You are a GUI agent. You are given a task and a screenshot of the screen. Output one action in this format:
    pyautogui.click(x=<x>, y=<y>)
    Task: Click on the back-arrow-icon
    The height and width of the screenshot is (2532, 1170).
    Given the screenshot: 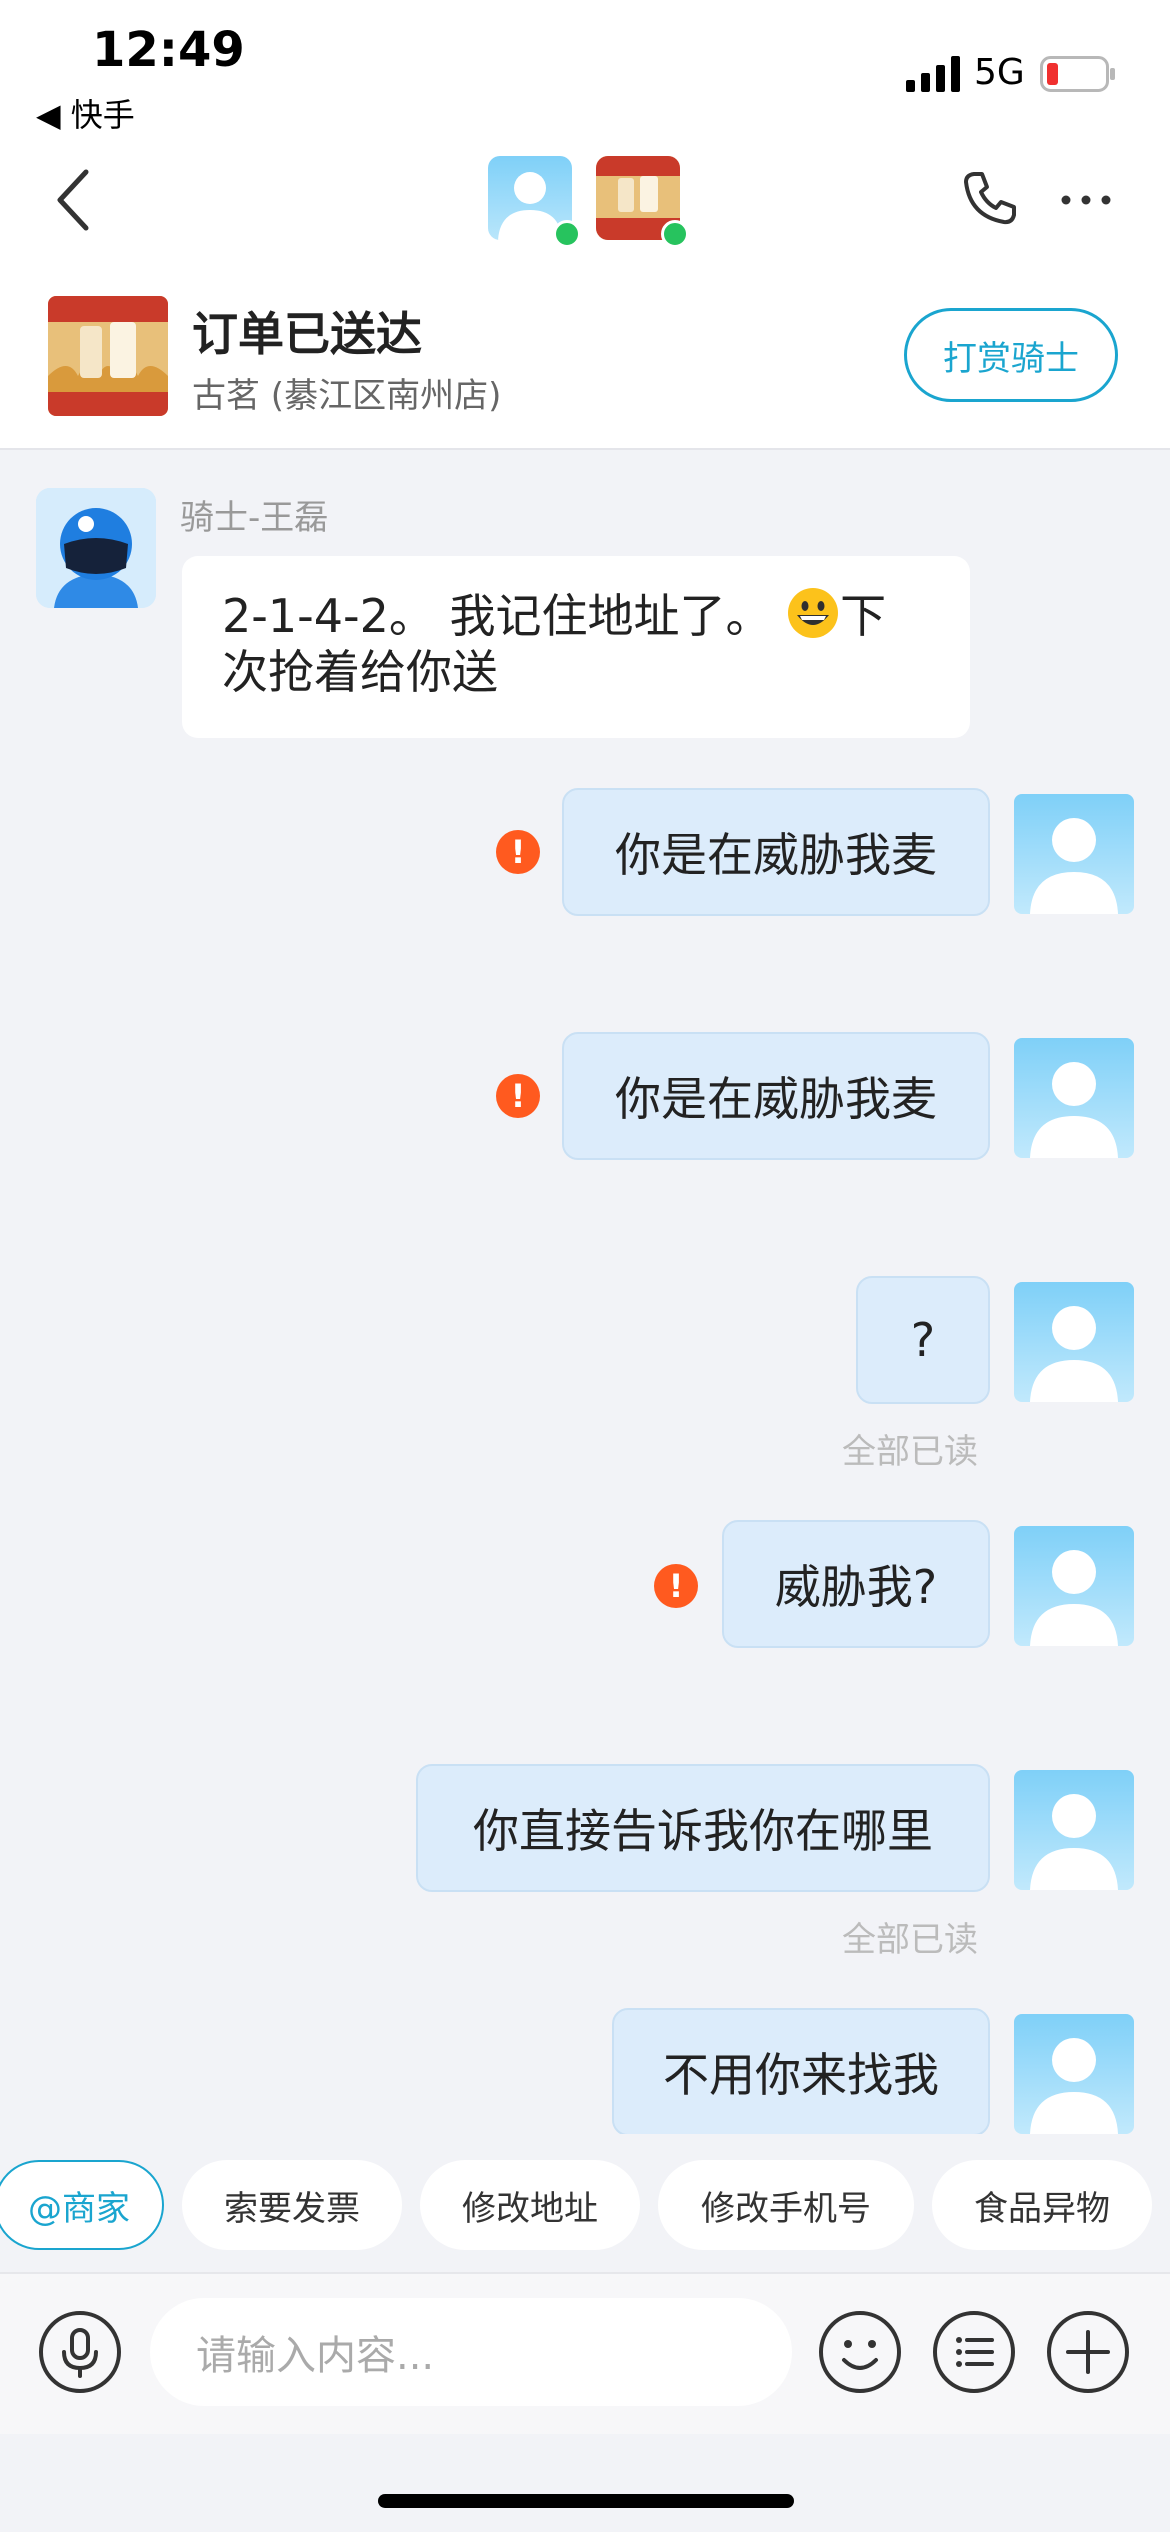 What is the action you would take?
    pyautogui.click(x=75, y=200)
    